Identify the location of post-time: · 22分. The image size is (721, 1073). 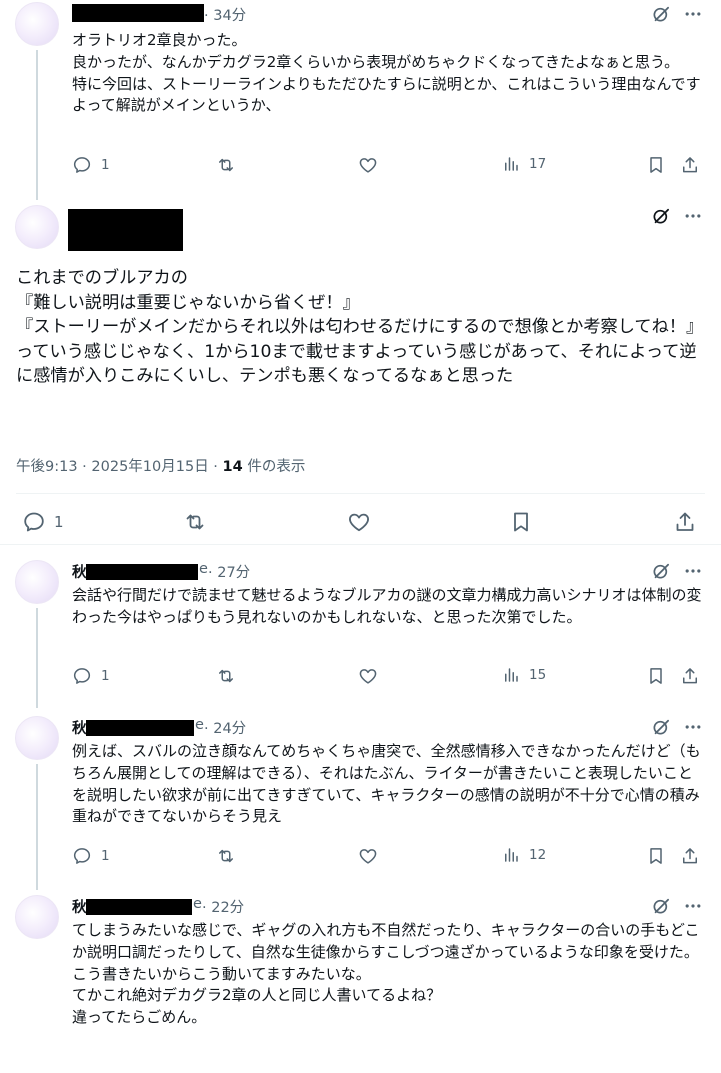
(223, 906).